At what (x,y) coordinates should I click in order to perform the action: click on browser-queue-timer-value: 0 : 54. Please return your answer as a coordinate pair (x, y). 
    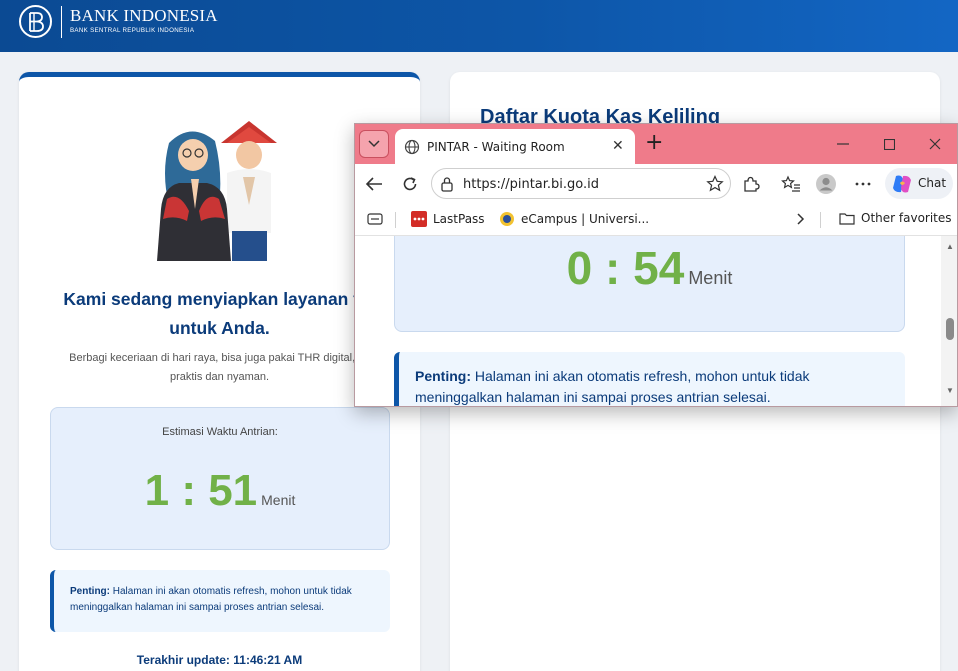
    Looking at the image, I should click on (625, 268).